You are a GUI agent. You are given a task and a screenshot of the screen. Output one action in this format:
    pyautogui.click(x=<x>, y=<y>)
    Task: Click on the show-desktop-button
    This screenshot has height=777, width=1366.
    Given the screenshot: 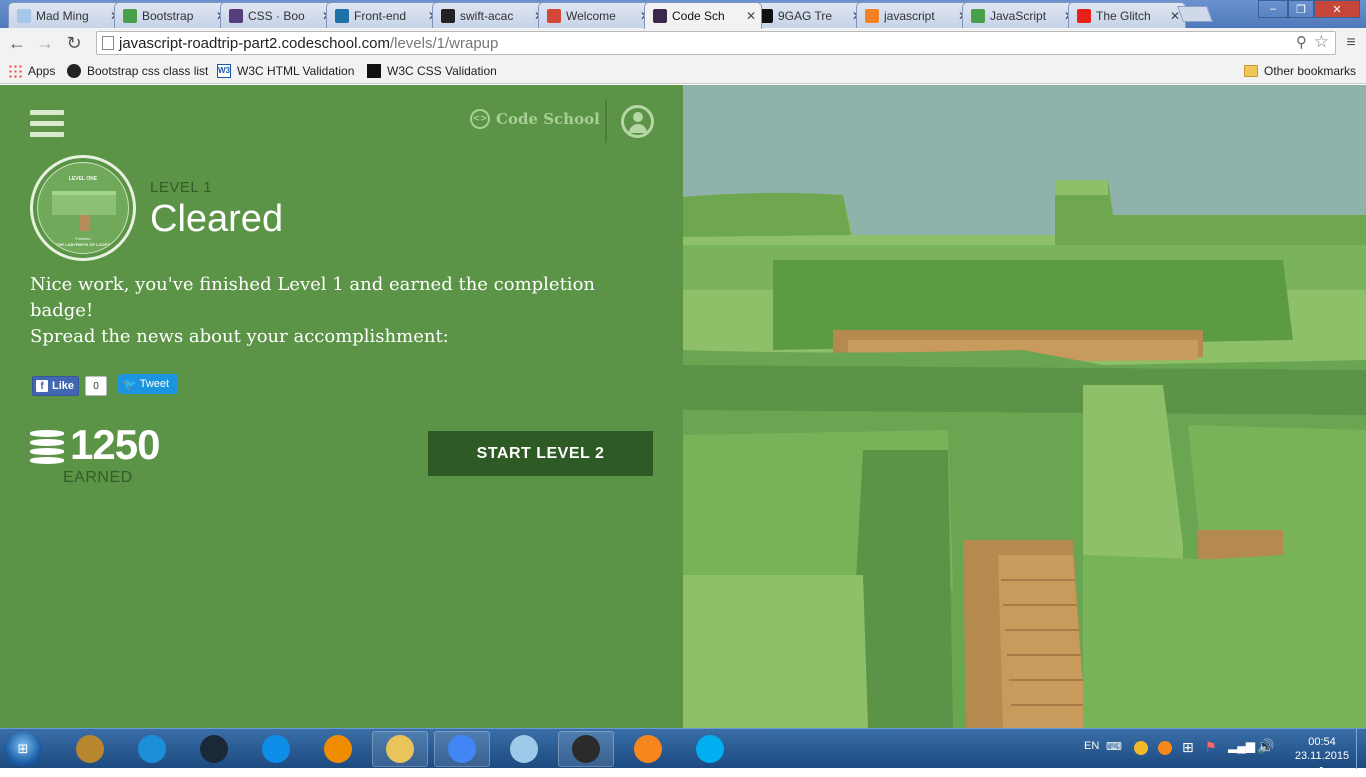 What is the action you would take?
    pyautogui.click(x=1361, y=749)
    